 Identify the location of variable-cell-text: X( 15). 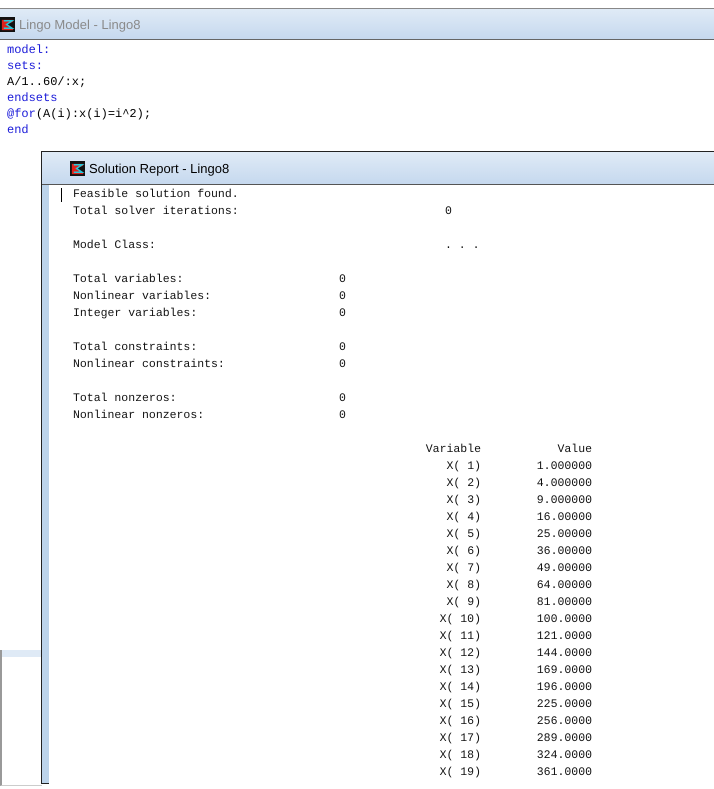
(459, 705).